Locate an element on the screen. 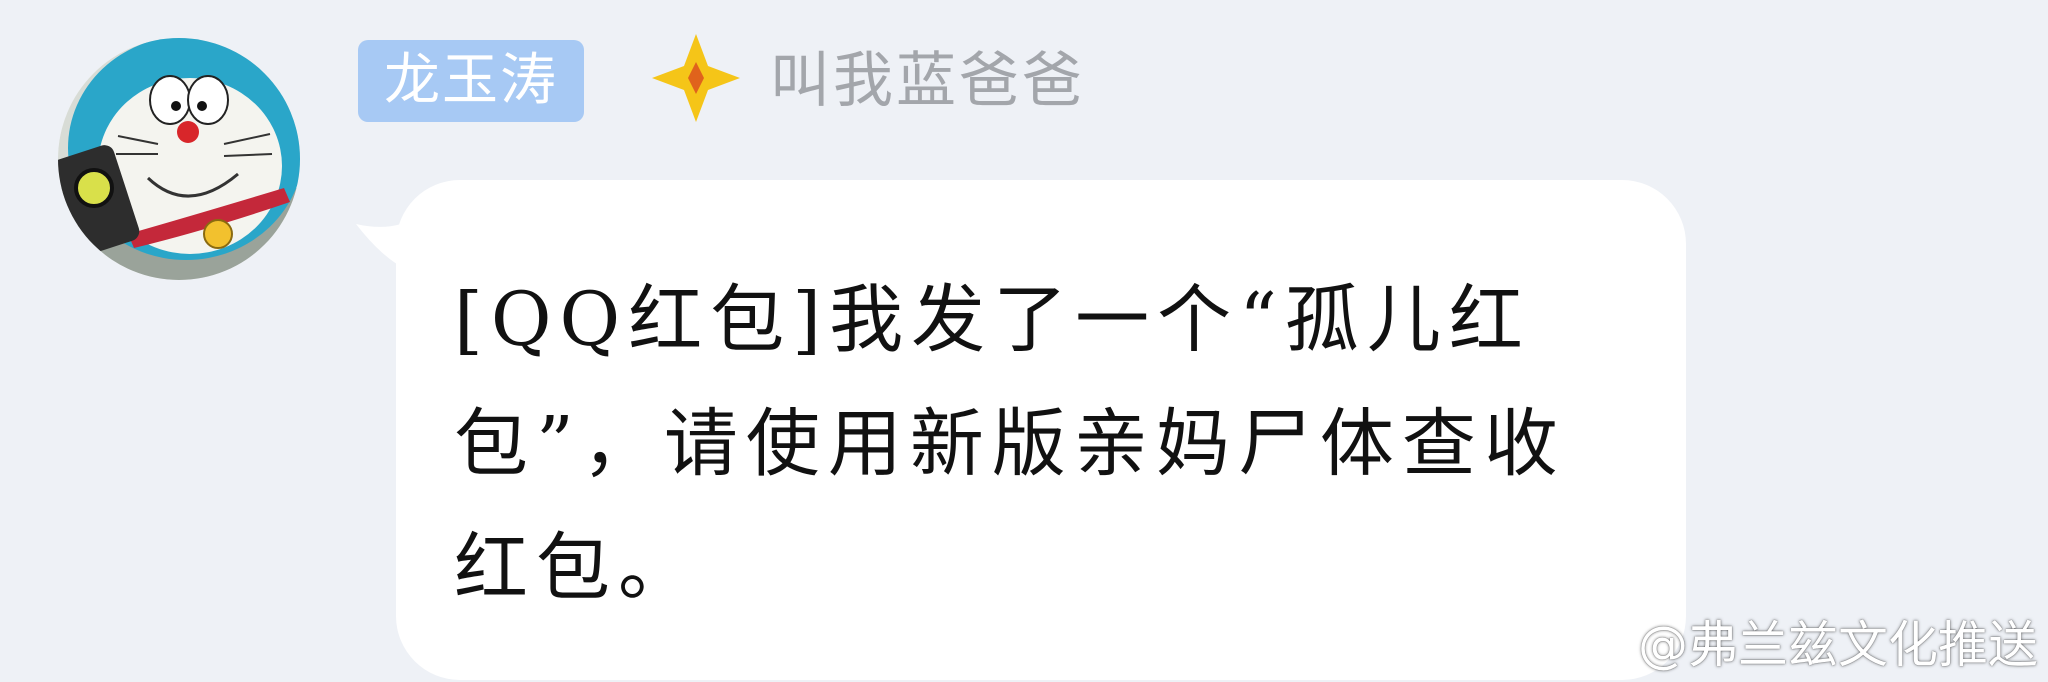  diamond-level-icon is located at coordinates (696, 78).